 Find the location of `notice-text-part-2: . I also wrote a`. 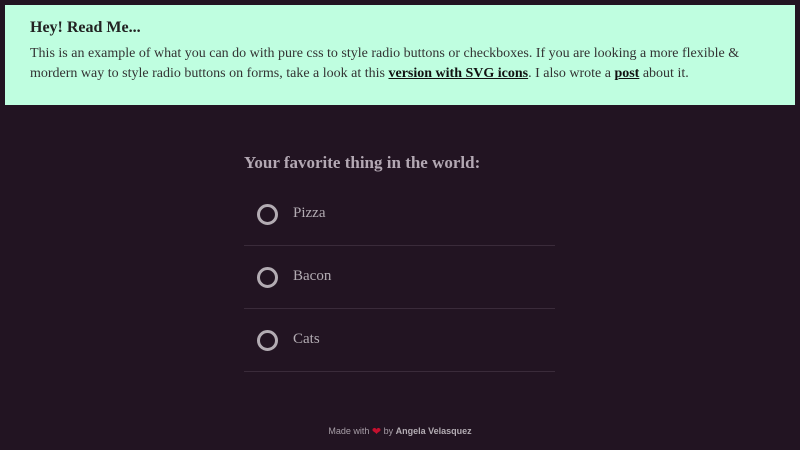

notice-text-part-2: . I also wrote a is located at coordinates (571, 73).